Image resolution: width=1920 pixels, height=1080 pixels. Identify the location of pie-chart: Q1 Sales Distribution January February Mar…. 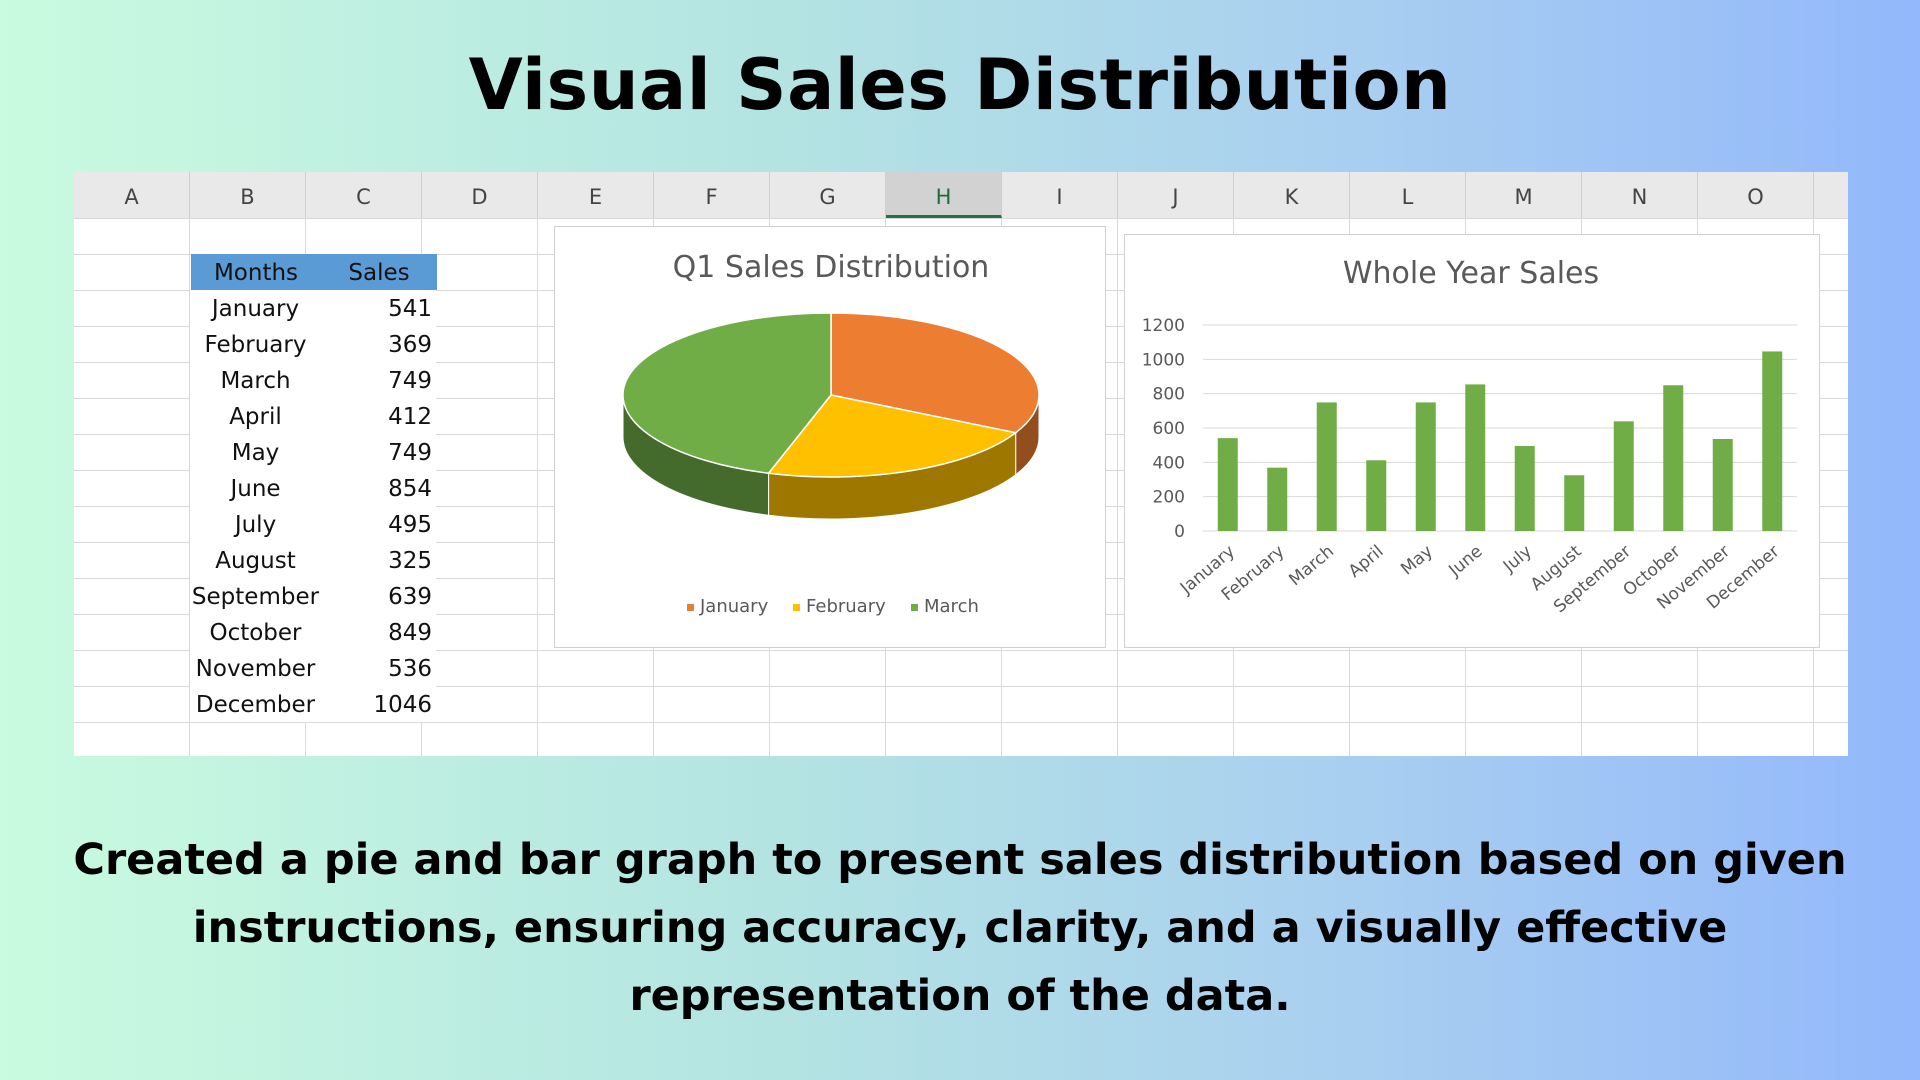
(830, 437).